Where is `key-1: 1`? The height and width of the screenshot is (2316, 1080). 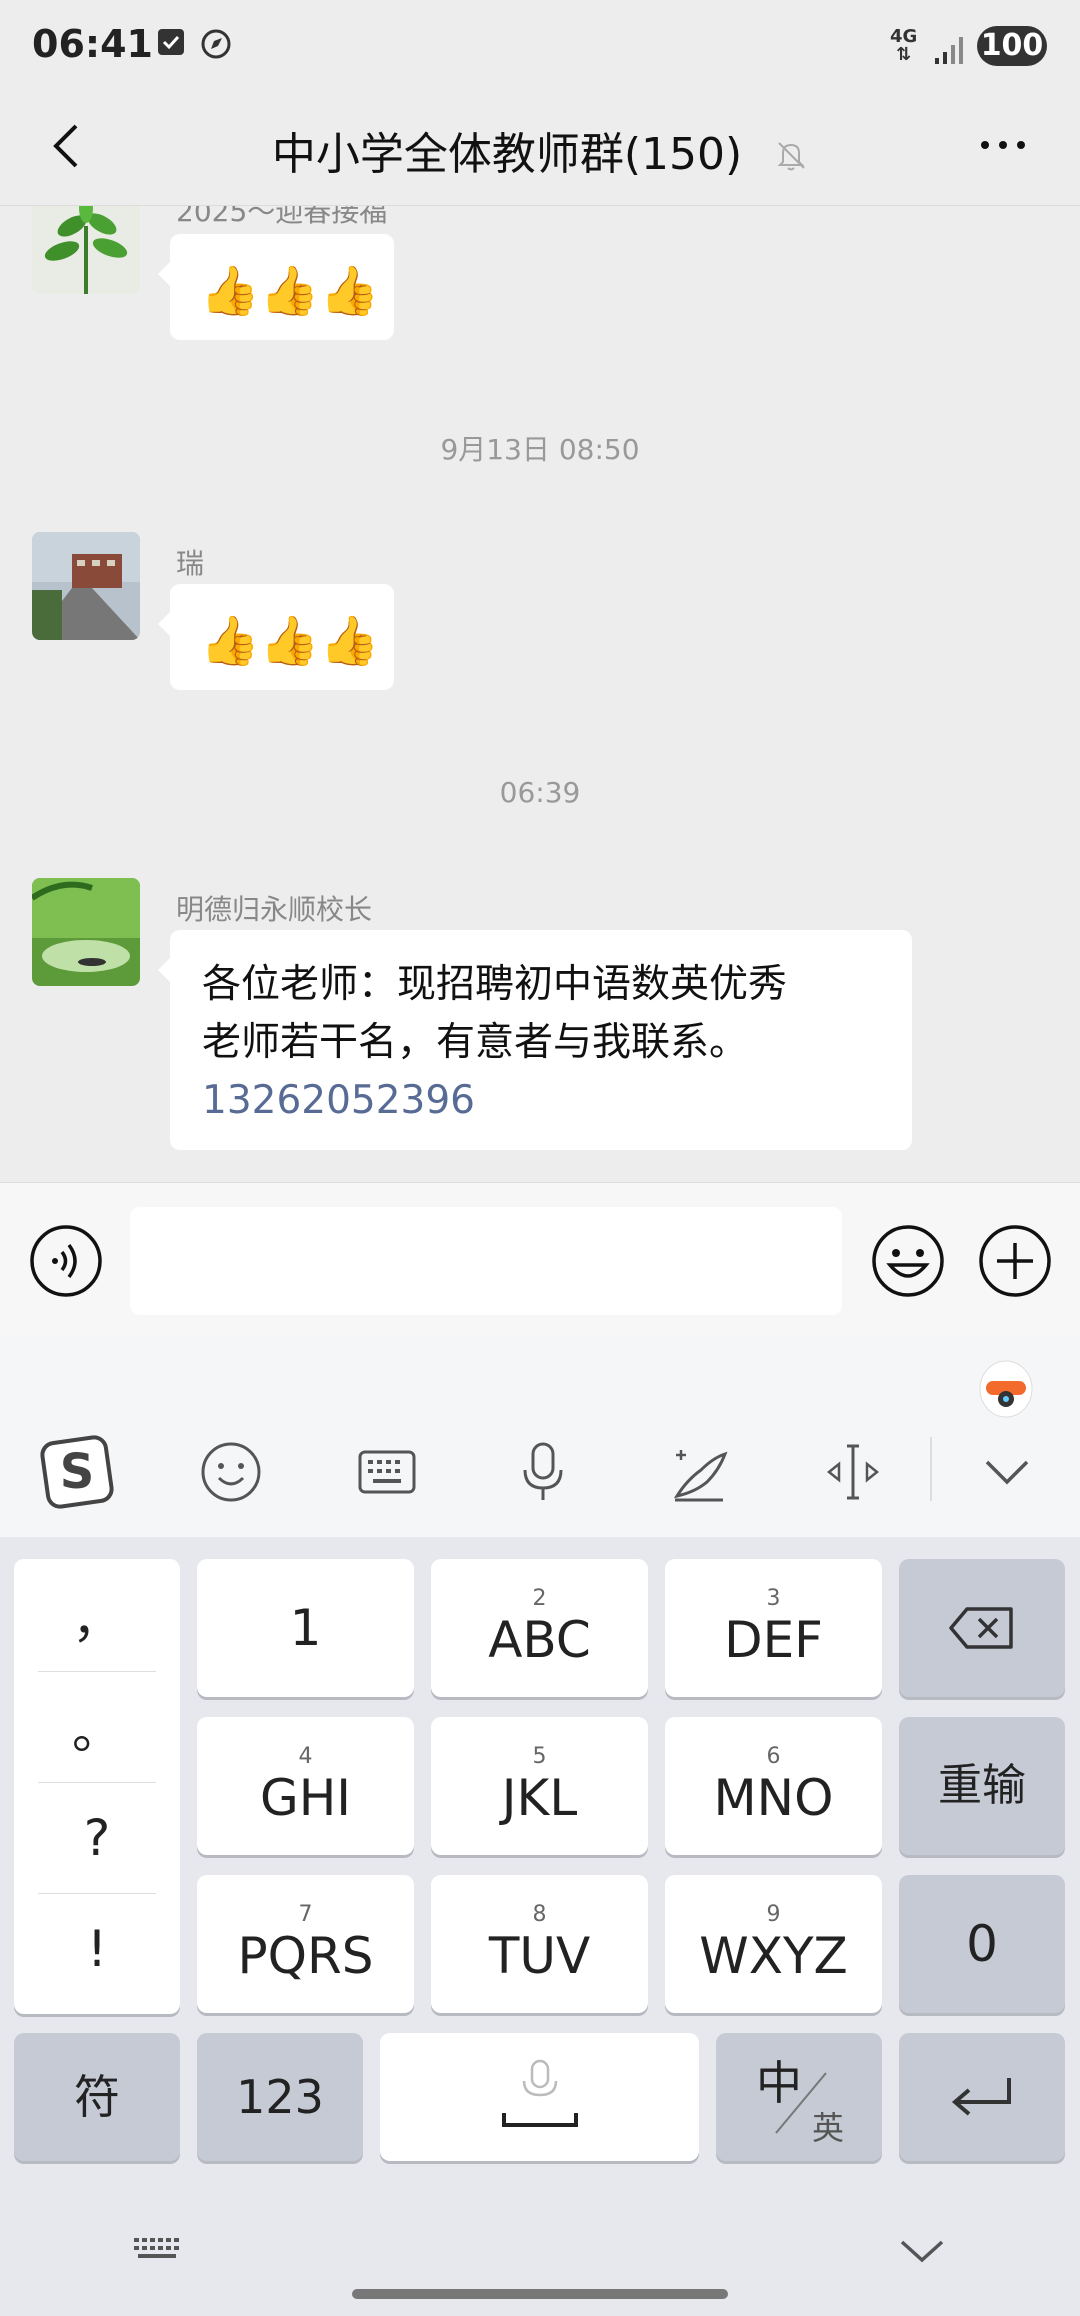
key-1: 1 is located at coordinates (305, 1628).